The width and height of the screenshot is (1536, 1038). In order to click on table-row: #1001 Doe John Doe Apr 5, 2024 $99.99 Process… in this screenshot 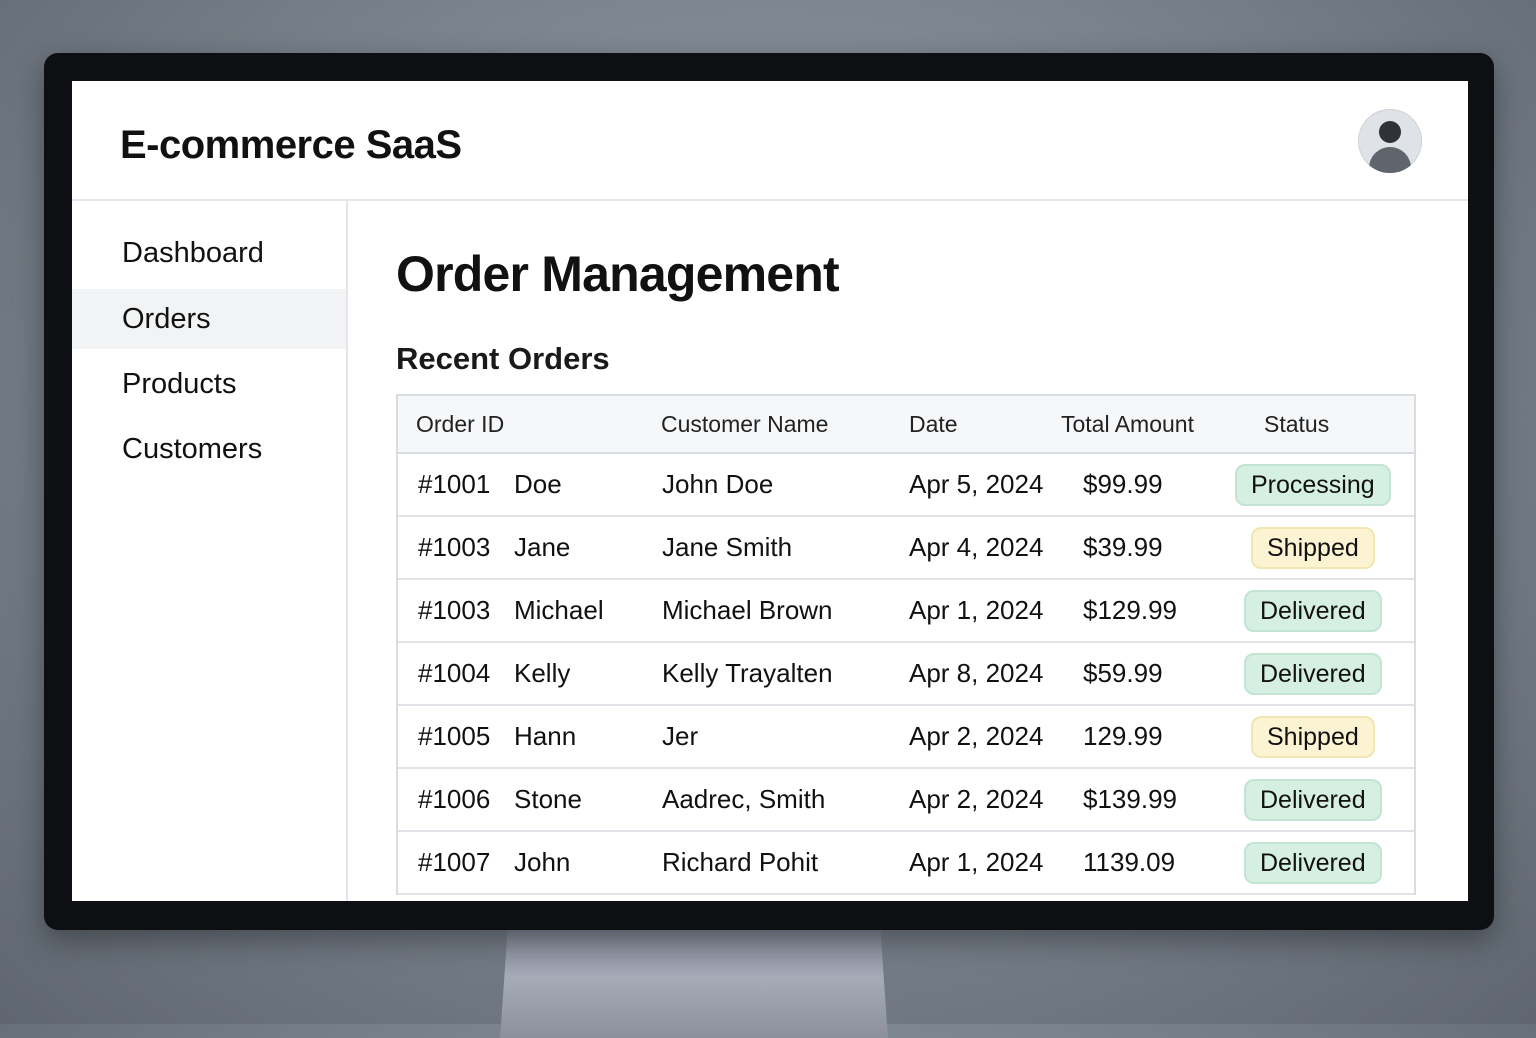, I will do `click(906, 485)`.